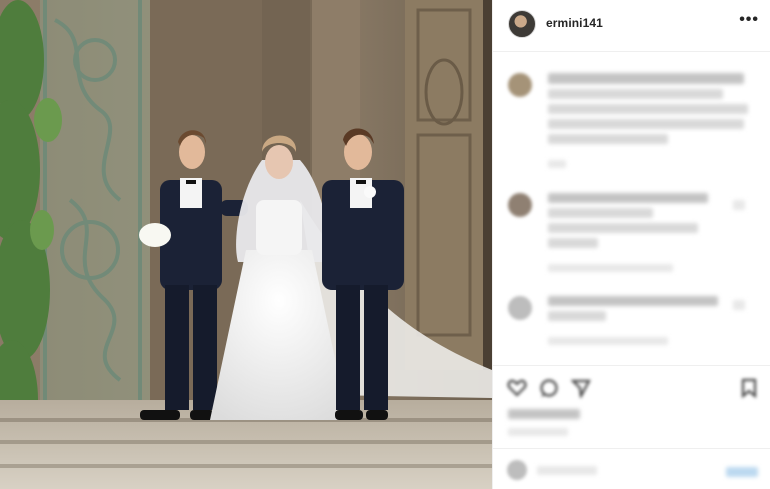  Describe the element at coordinates (631, 26) in the screenshot. I see `post-header: ermini141 •••` at that location.